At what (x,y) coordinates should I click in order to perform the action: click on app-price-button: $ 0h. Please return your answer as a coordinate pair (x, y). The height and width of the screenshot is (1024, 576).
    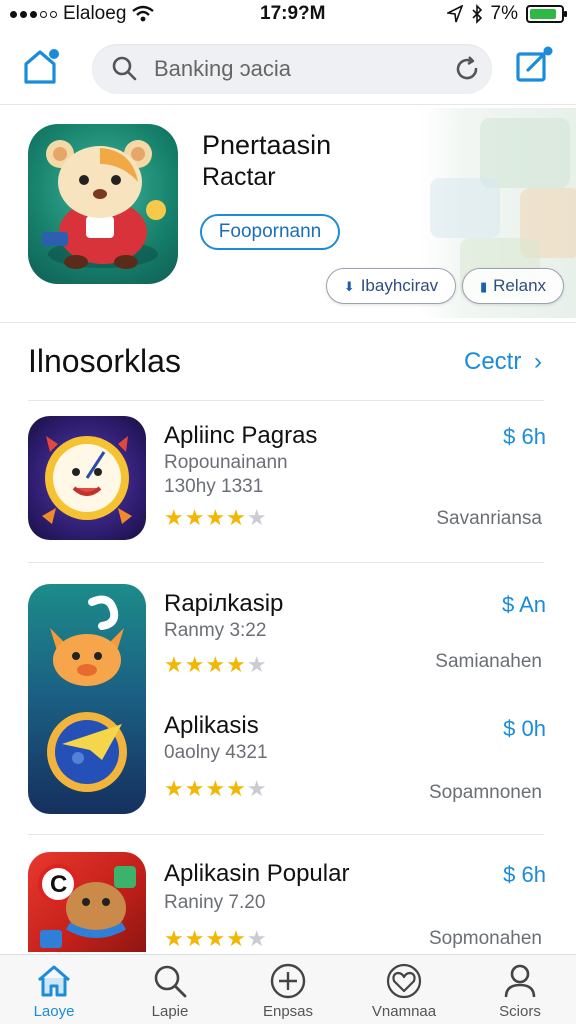
    Looking at the image, I should click on (524, 729).